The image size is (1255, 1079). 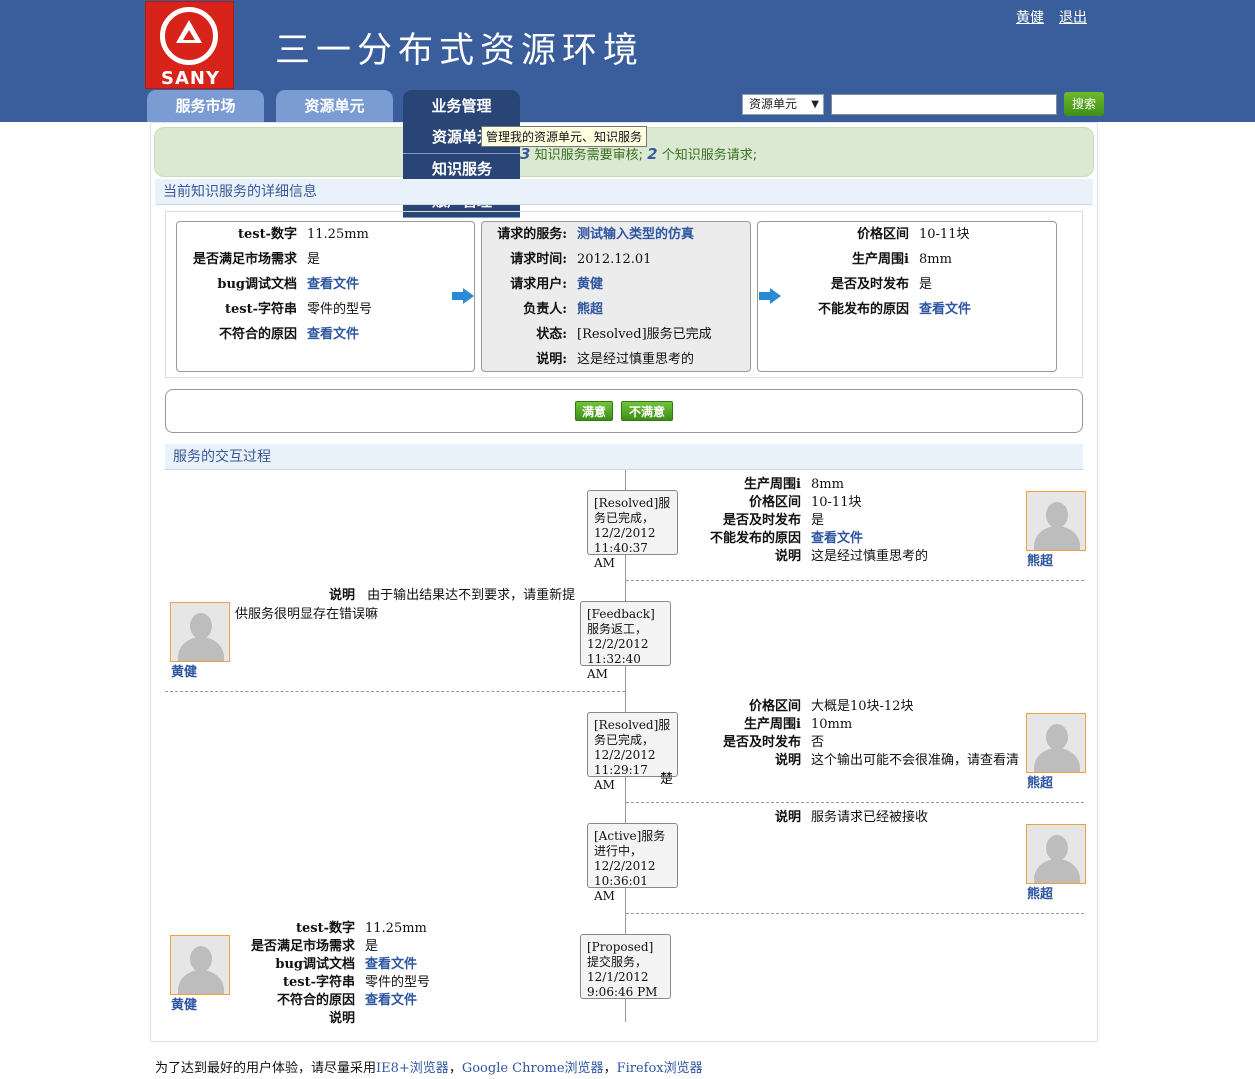 I want to click on search-input, so click(x=944, y=104).